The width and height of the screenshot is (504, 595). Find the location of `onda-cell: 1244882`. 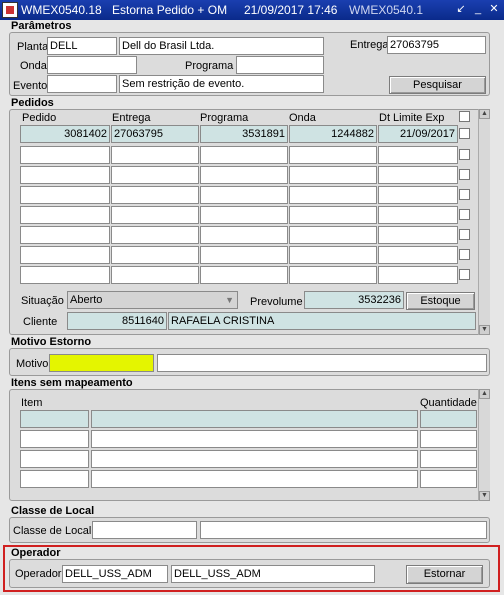

onda-cell: 1244882 is located at coordinates (333, 134).